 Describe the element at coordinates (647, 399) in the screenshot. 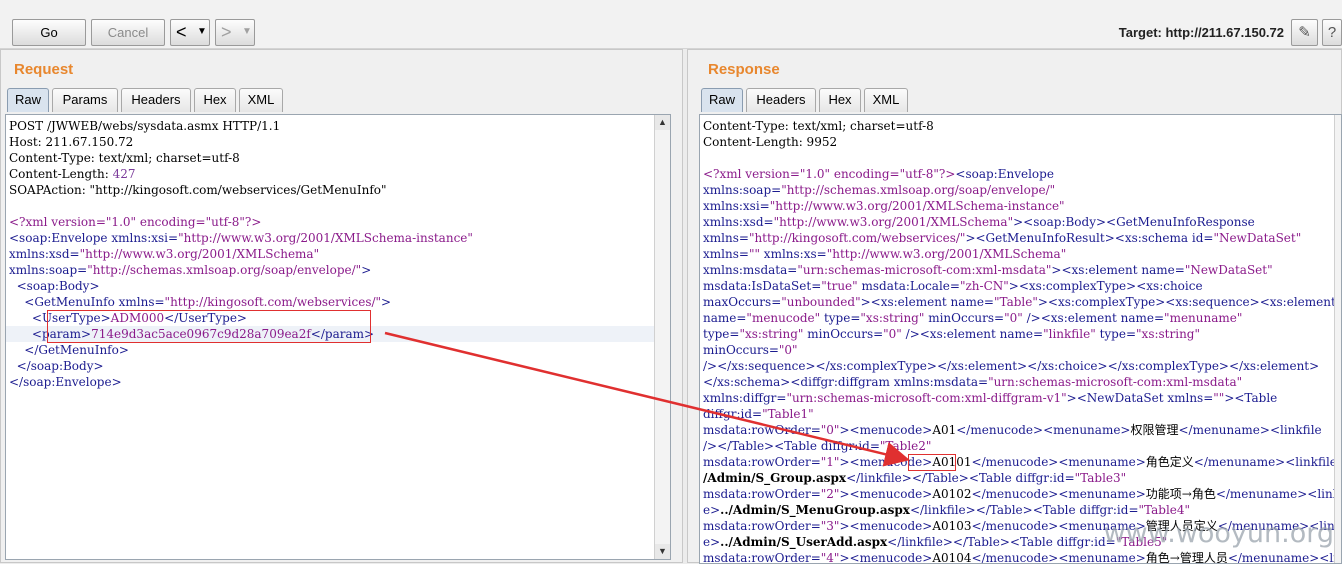

I see `annotation-arrow` at that location.